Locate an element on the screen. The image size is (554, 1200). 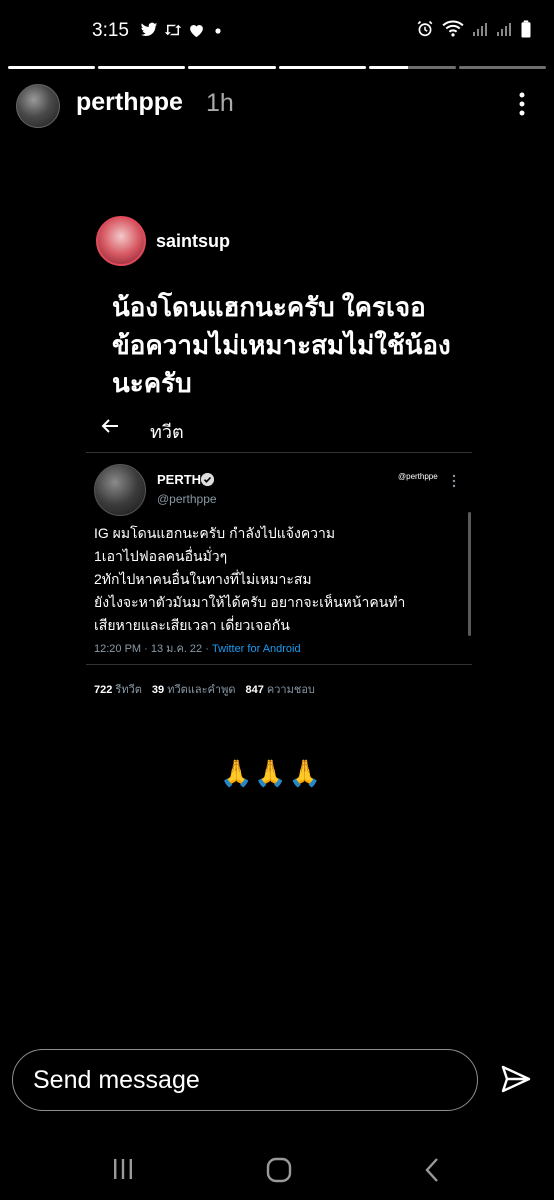
wifi-icon is located at coordinates (453, 28).